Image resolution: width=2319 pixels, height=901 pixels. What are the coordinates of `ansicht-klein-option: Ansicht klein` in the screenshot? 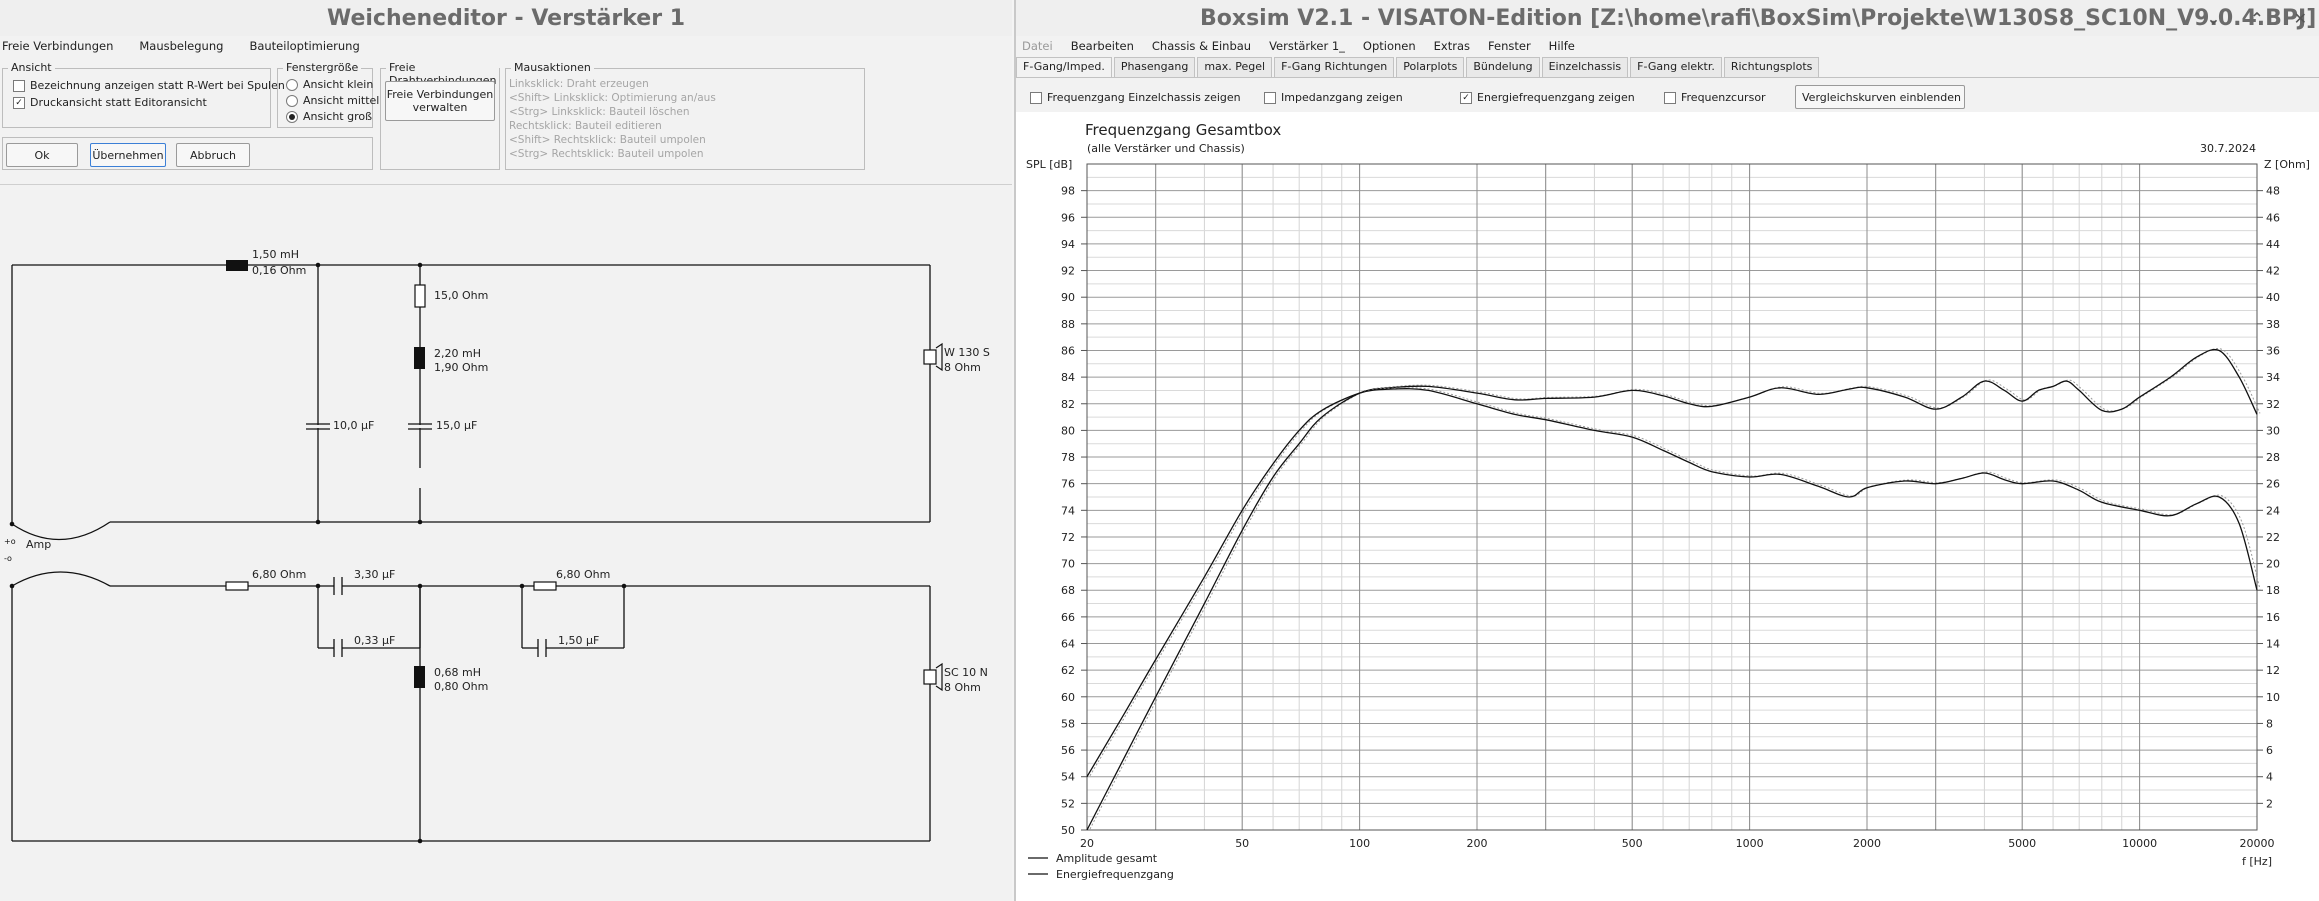 It's located at (329, 84).